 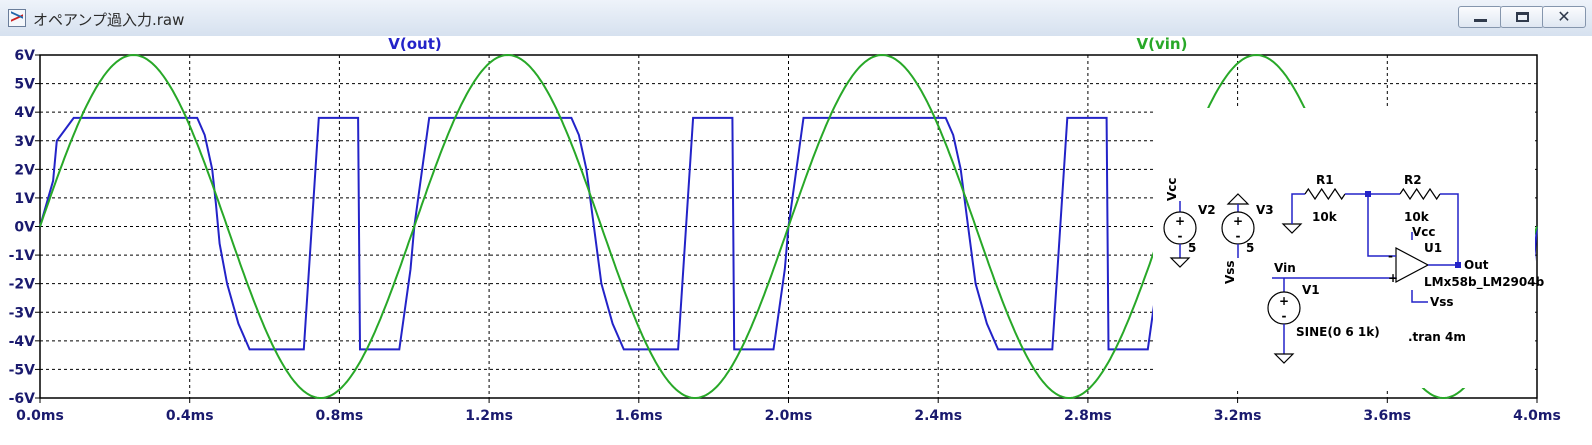 What do you see at coordinates (1311, 290) in the screenshot?
I see `v1-name: V1` at bounding box center [1311, 290].